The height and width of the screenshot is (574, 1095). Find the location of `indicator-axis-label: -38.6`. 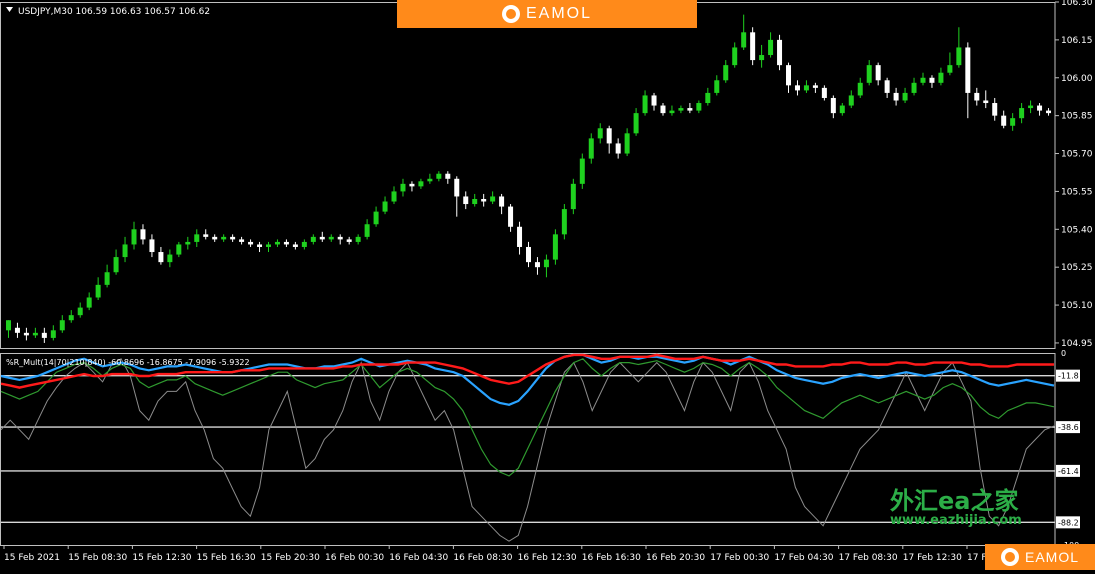

indicator-axis-label: -38.6 is located at coordinates (1068, 427).